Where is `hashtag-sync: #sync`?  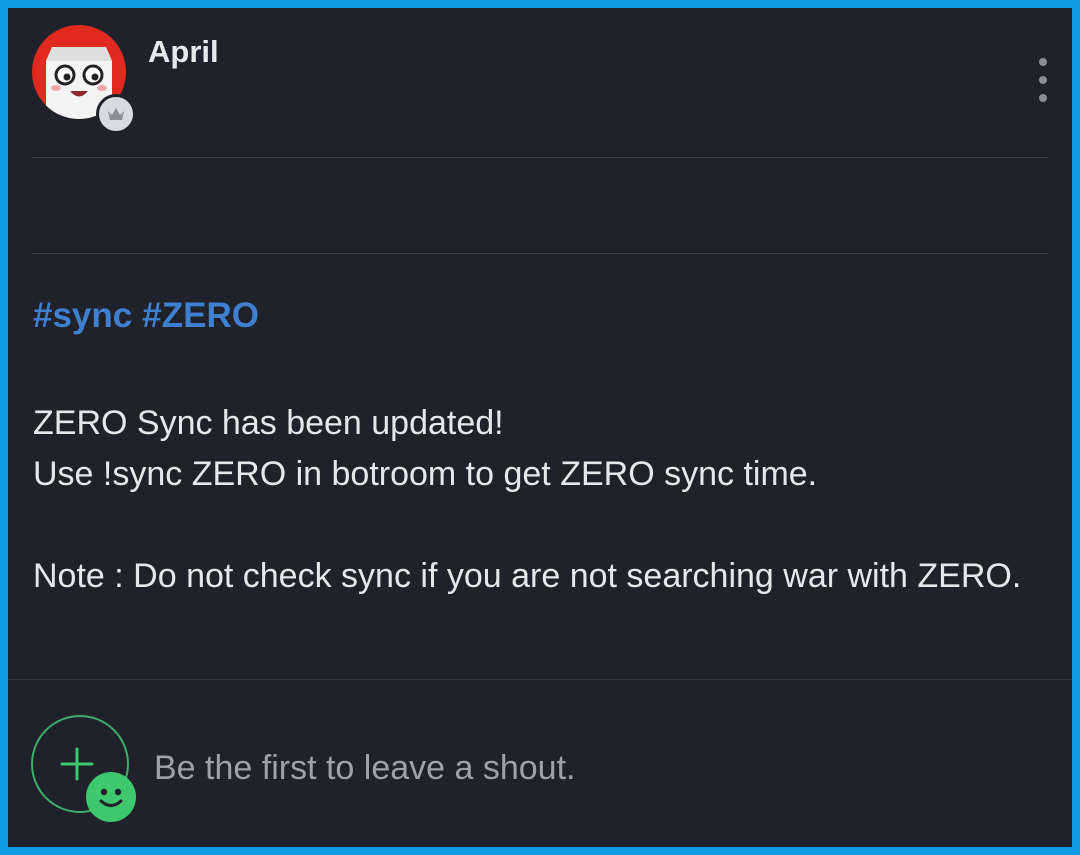 hashtag-sync: #sync is located at coordinates (82, 315).